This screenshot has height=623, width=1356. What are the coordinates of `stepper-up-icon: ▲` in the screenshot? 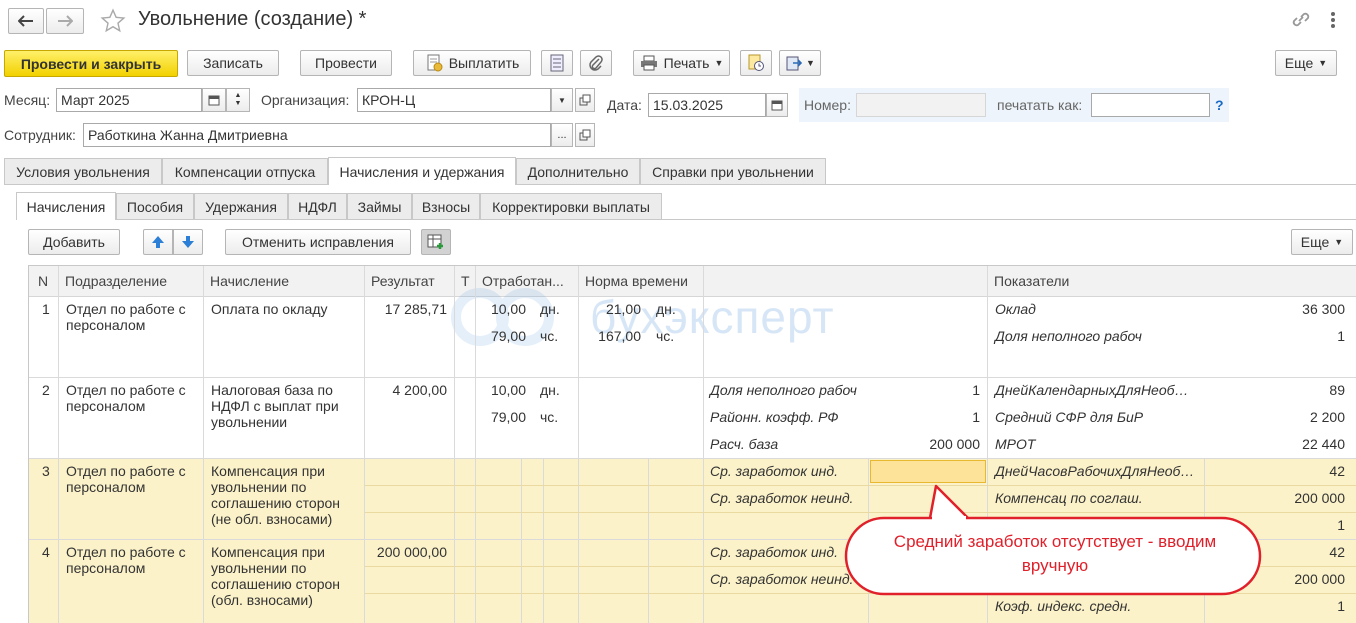 It's located at (238, 95).